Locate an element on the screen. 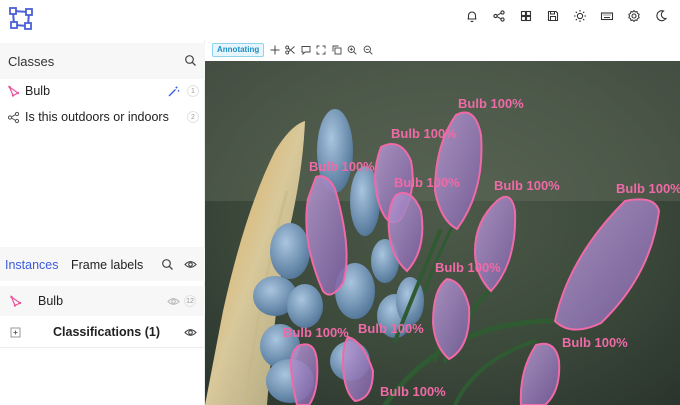 The height and width of the screenshot is (405, 680). sun-icon is located at coordinates (579, 16).